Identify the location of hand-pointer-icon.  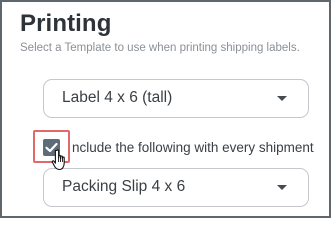
(58, 160).